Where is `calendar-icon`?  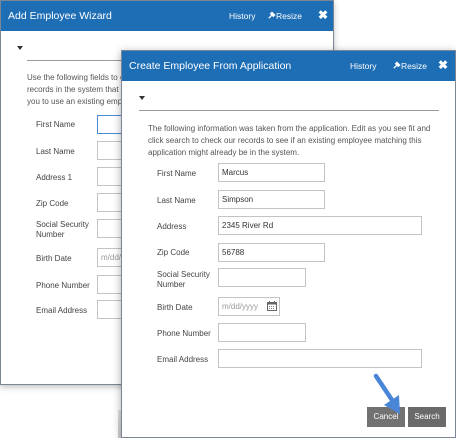
calendar-icon is located at coordinates (272, 306).